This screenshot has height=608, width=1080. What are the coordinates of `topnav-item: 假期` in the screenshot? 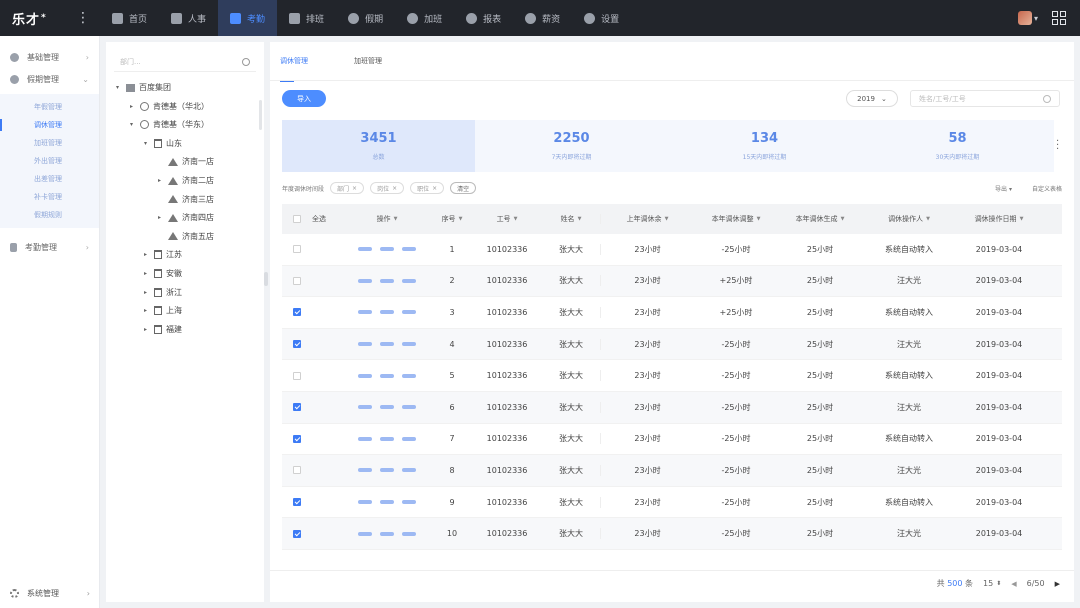 It's located at (365, 18).